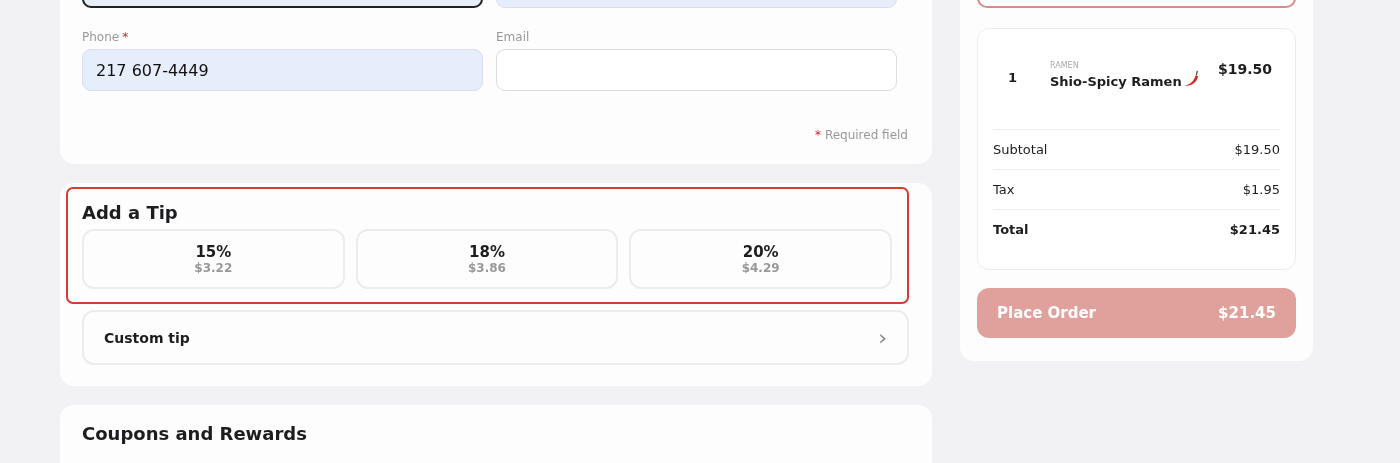 The width and height of the screenshot is (1400, 463). What do you see at coordinates (1261, 189) in the screenshot?
I see `summary-value: $1.95` at bounding box center [1261, 189].